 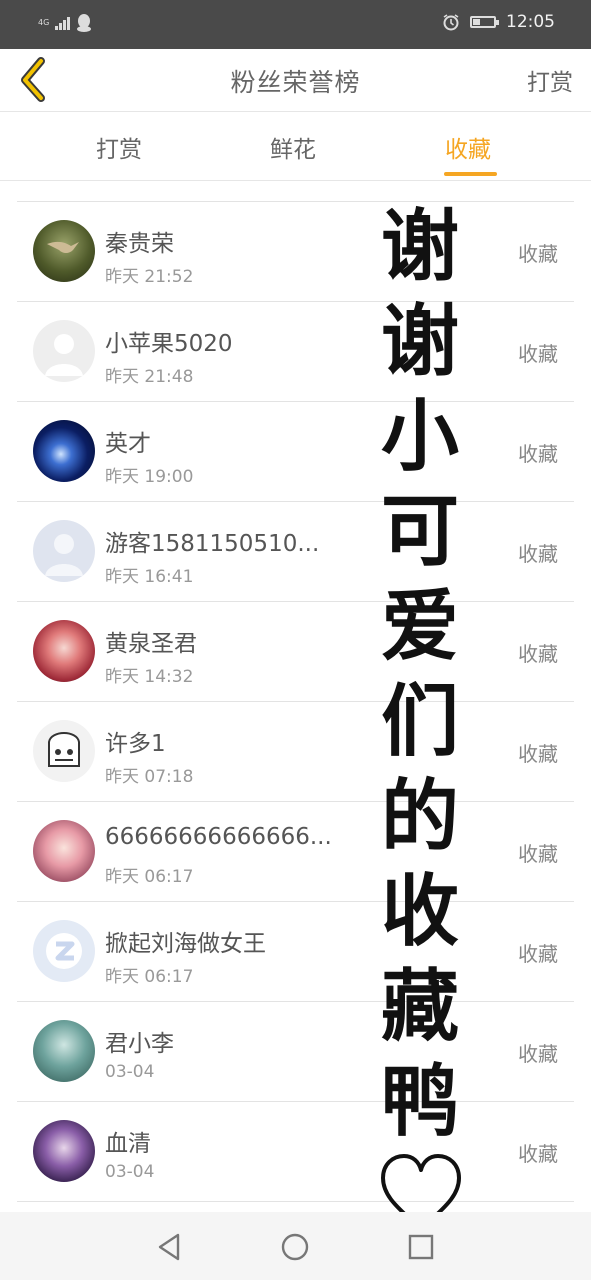 I want to click on reward-button: 打赏, so click(x=550, y=80).